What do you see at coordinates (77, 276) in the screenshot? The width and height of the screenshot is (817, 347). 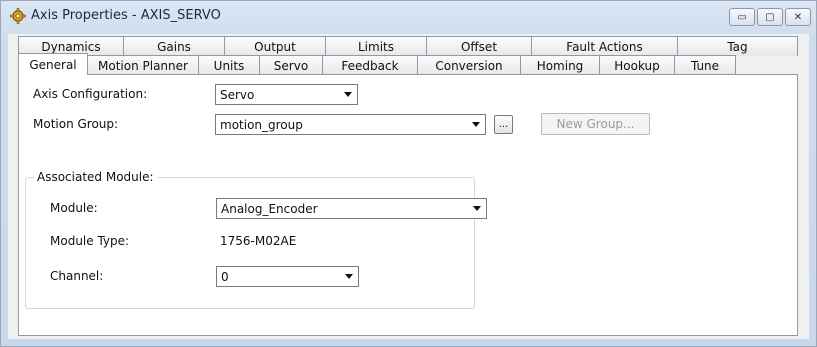 I see `channel-label: Channel:` at bounding box center [77, 276].